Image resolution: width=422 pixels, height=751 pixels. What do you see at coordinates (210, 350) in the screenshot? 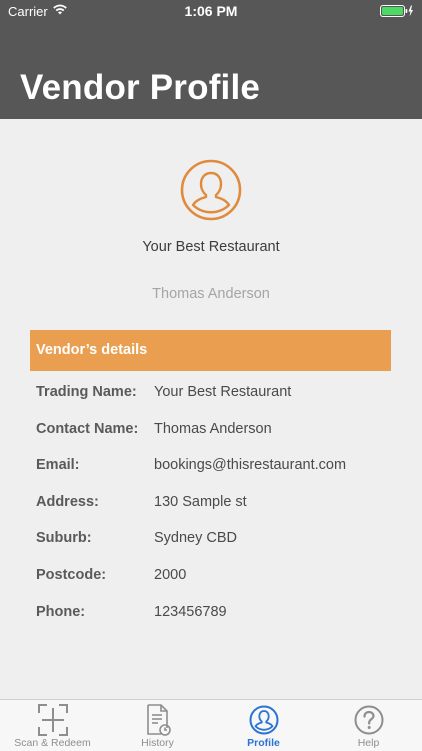
I see `vendor-details-header: Vendor’s details` at bounding box center [210, 350].